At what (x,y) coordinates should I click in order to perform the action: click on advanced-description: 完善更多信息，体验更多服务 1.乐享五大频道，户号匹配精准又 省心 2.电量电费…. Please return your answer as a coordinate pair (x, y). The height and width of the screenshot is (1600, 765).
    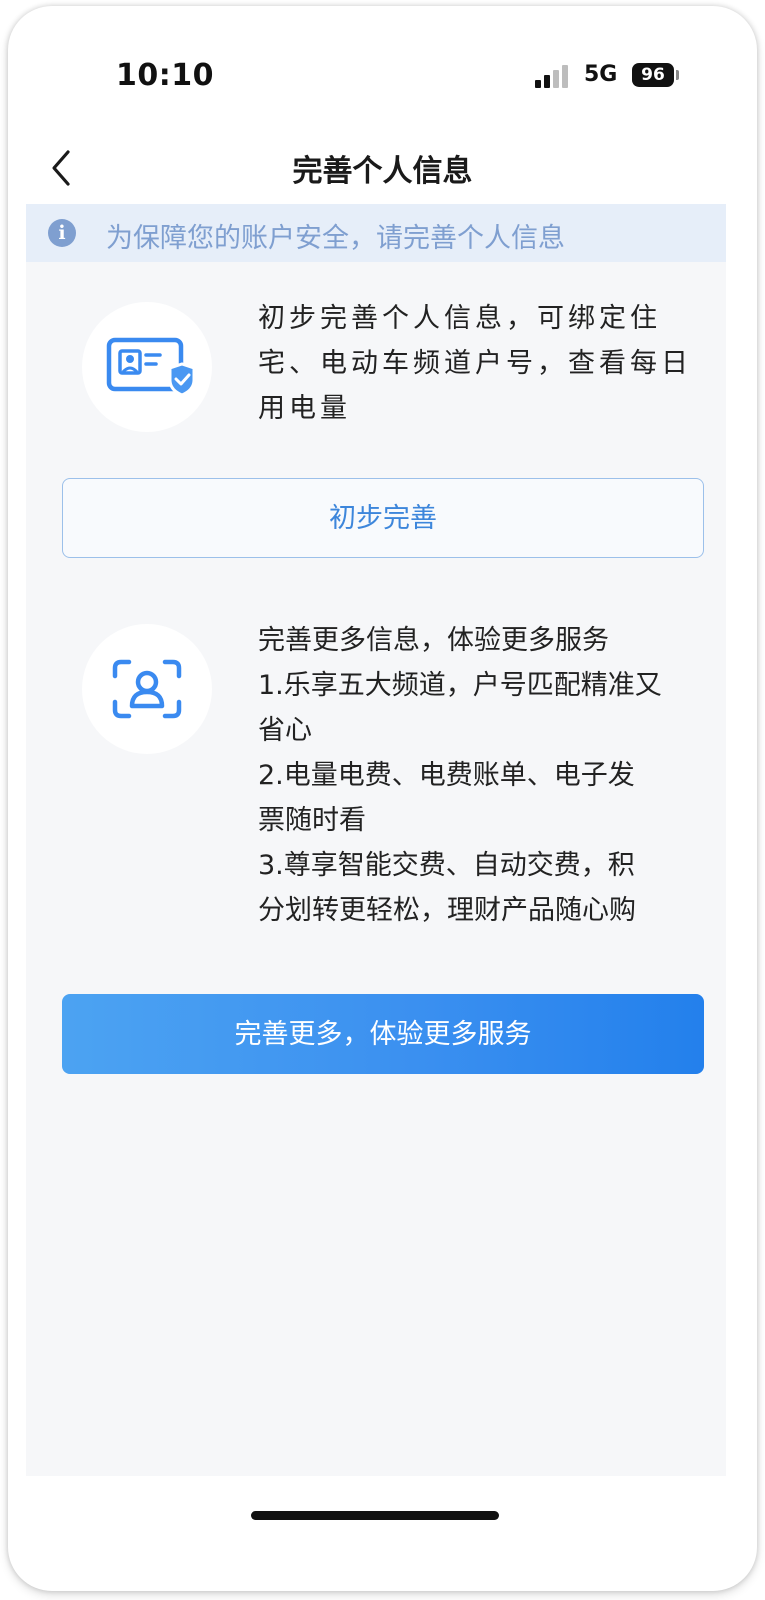
    Looking at the image, I should click on (483, 775).